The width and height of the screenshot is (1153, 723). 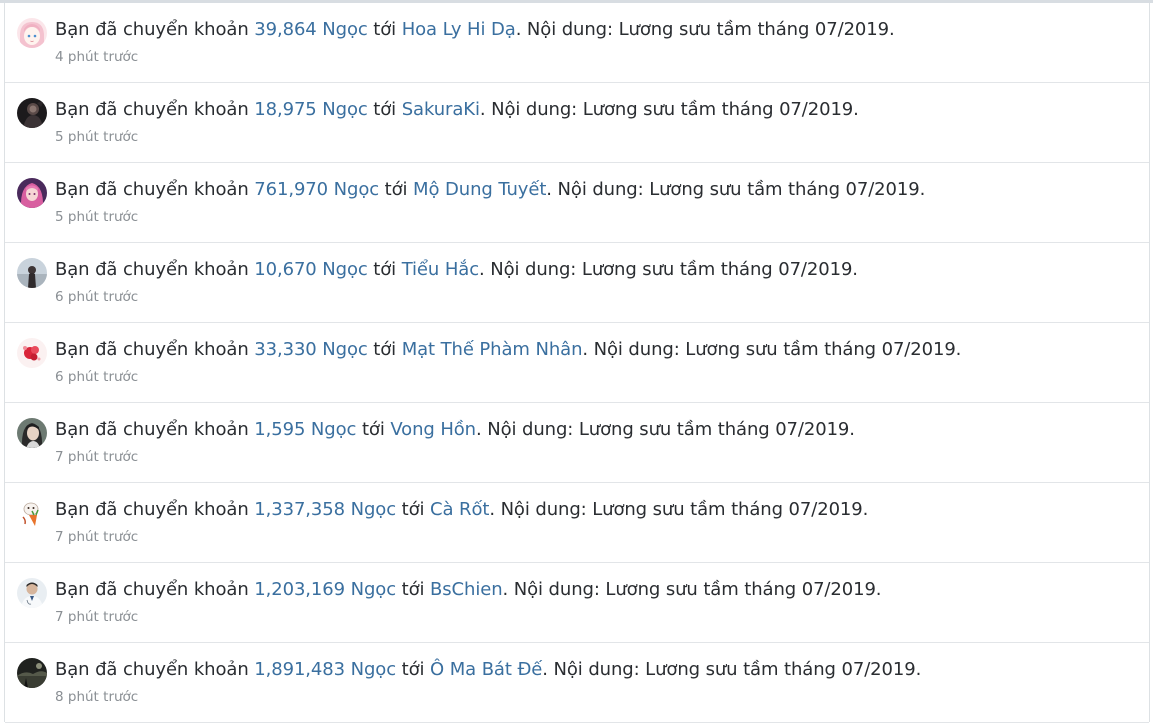 I want to click on recipient-link: Cà Rốt, so click(x=459, y=509).